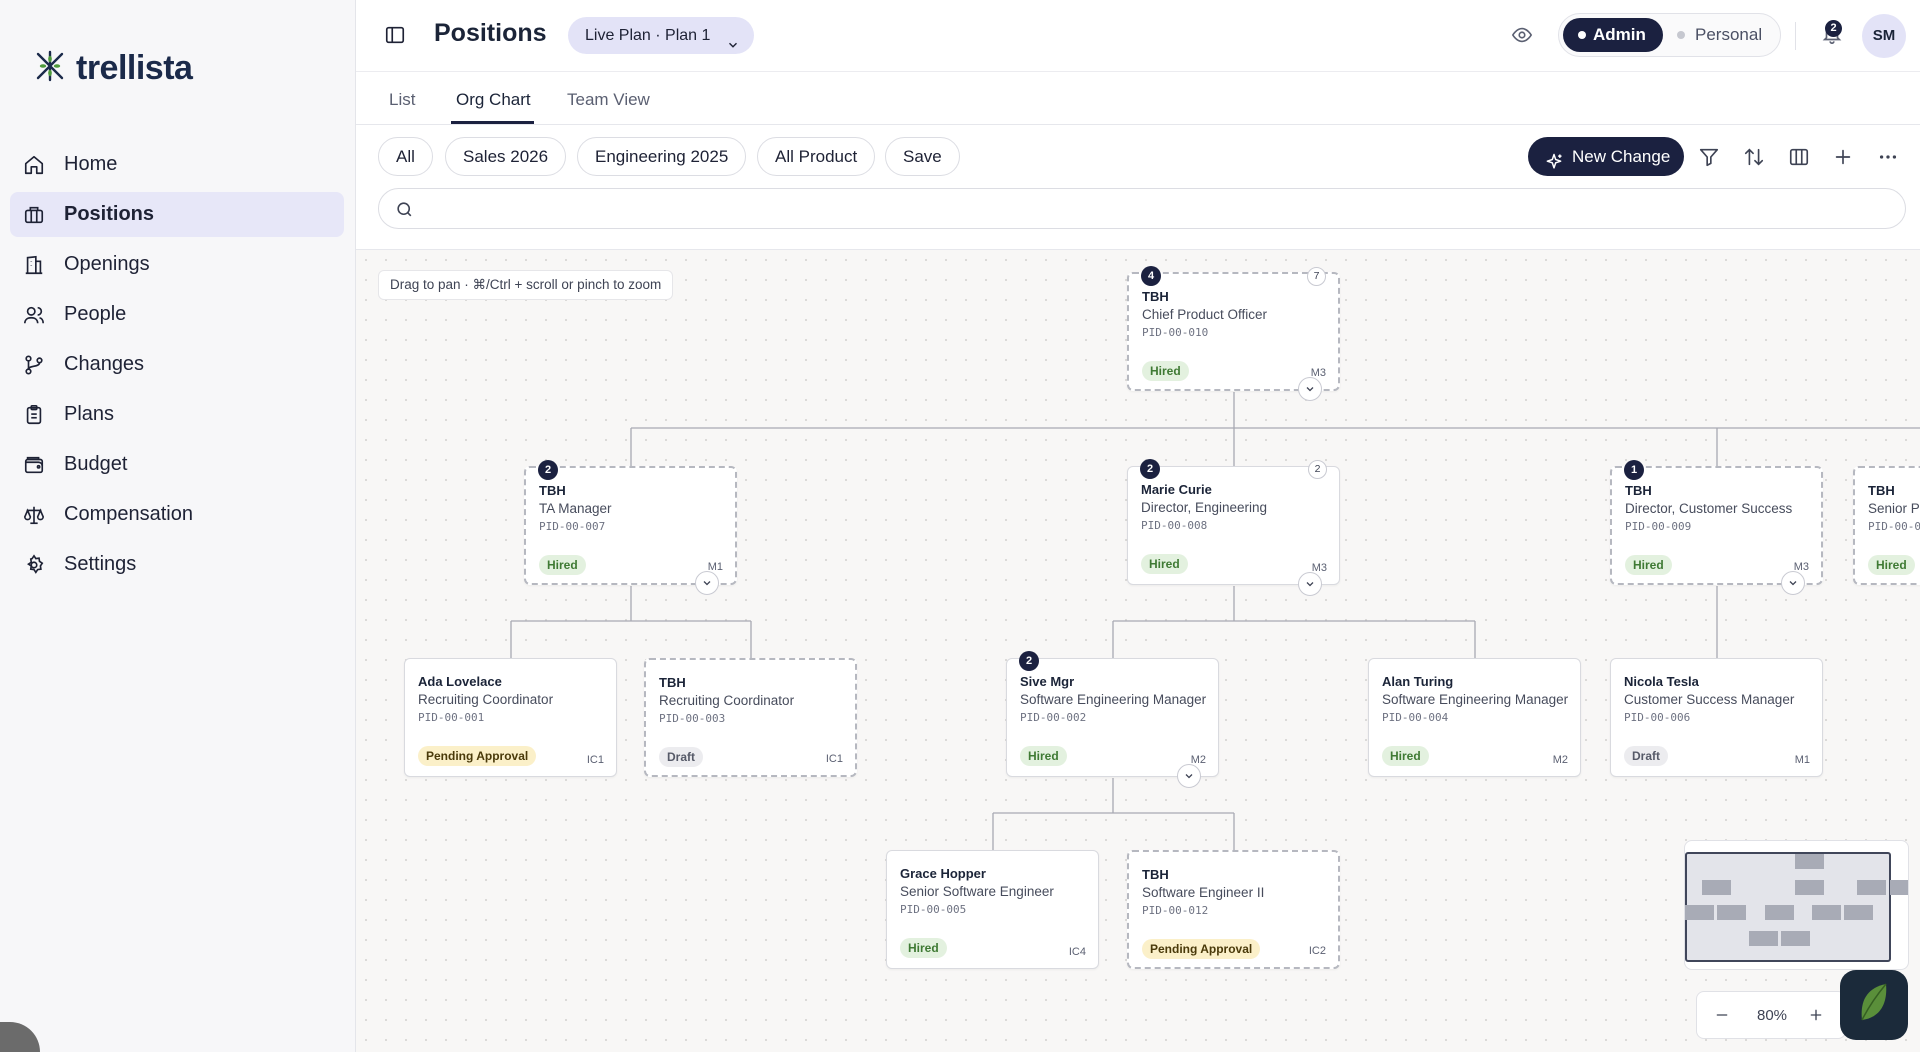  What do you see at coordinates (506, 156) in the screenshot?
I see `filter-chip-sales-2026: Sales 2026` at bounding box center [506, 156].